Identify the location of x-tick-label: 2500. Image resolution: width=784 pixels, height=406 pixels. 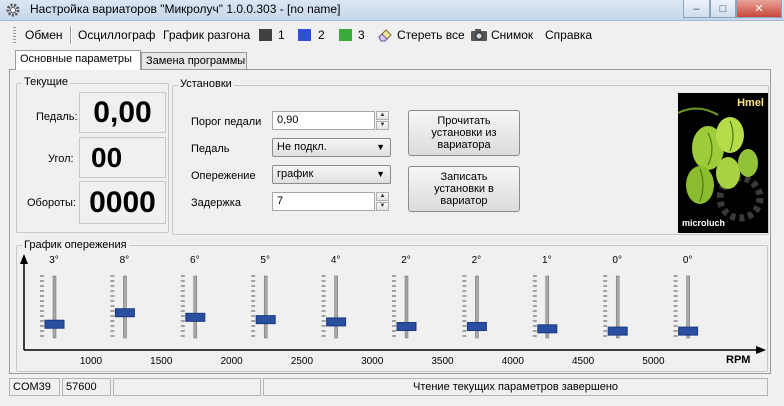
(302, 361).